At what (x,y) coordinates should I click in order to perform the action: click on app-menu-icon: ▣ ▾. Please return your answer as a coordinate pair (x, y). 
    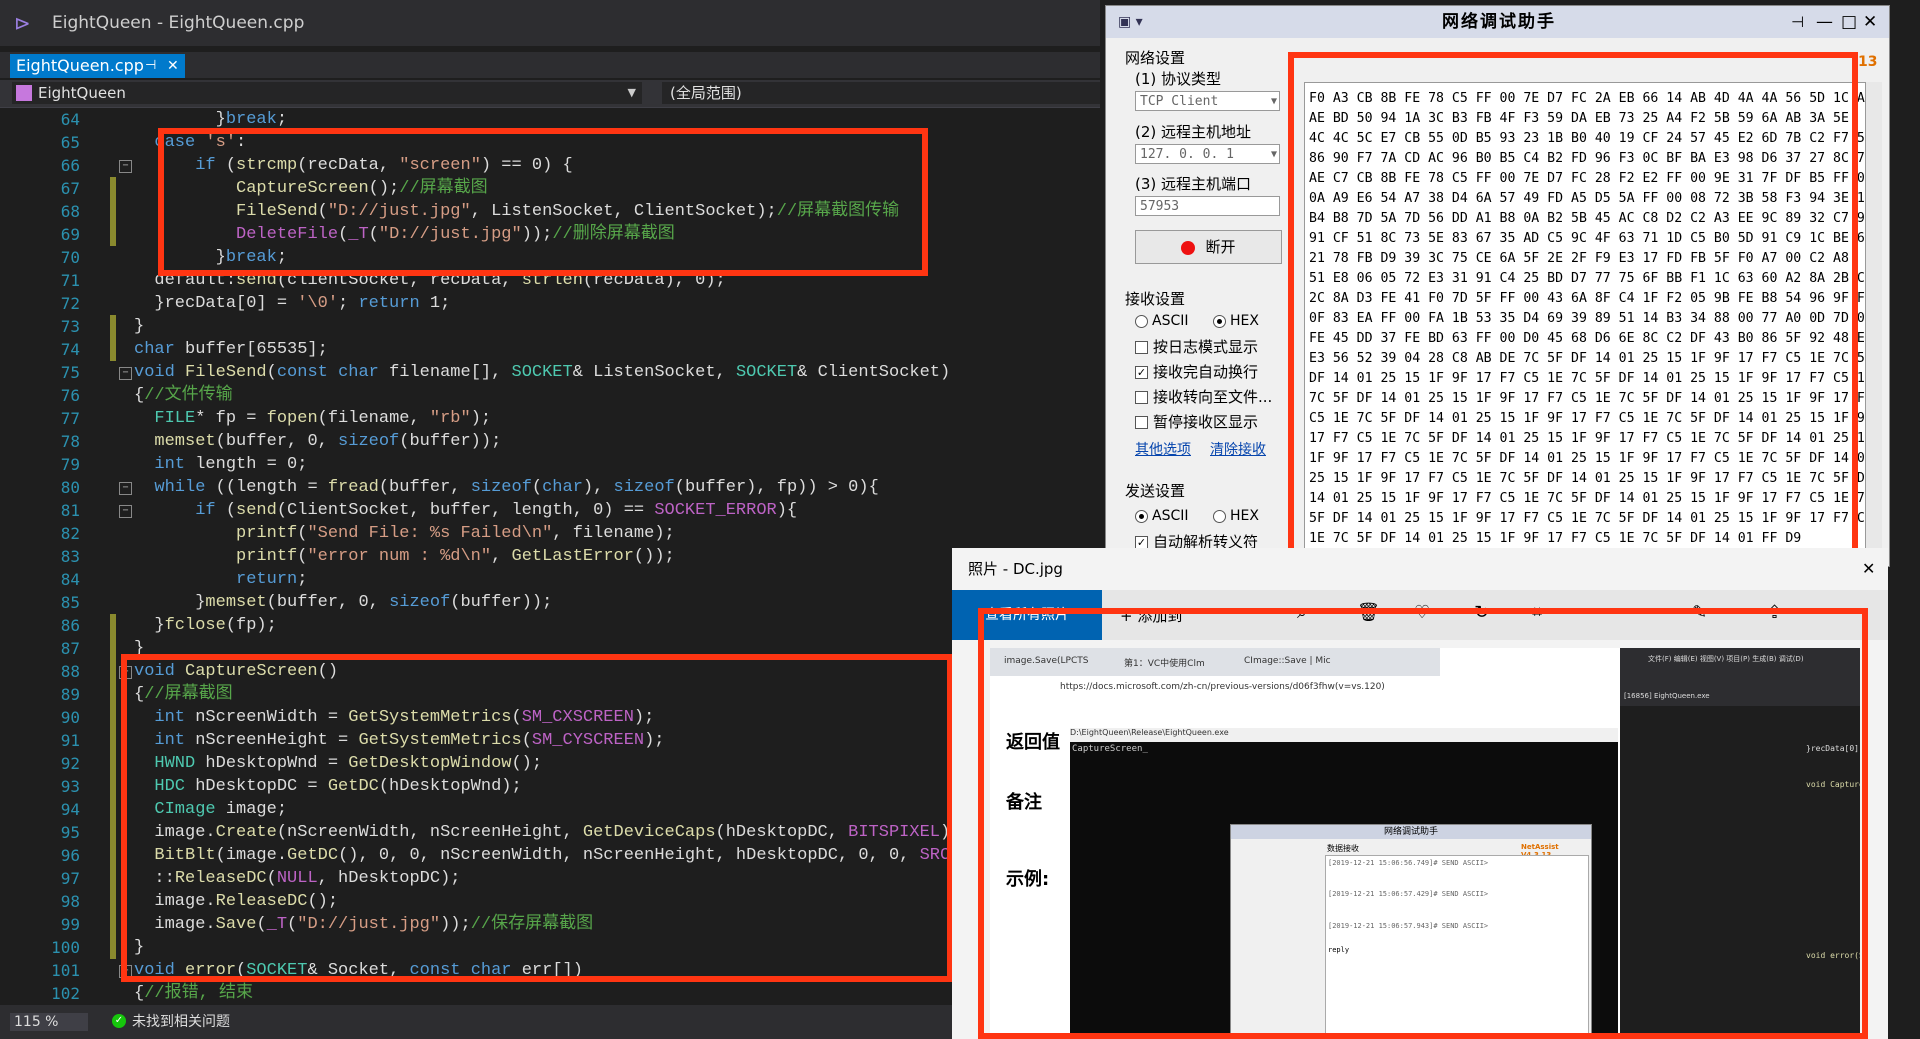
    Looking at the image, I should click on (1130, 22).